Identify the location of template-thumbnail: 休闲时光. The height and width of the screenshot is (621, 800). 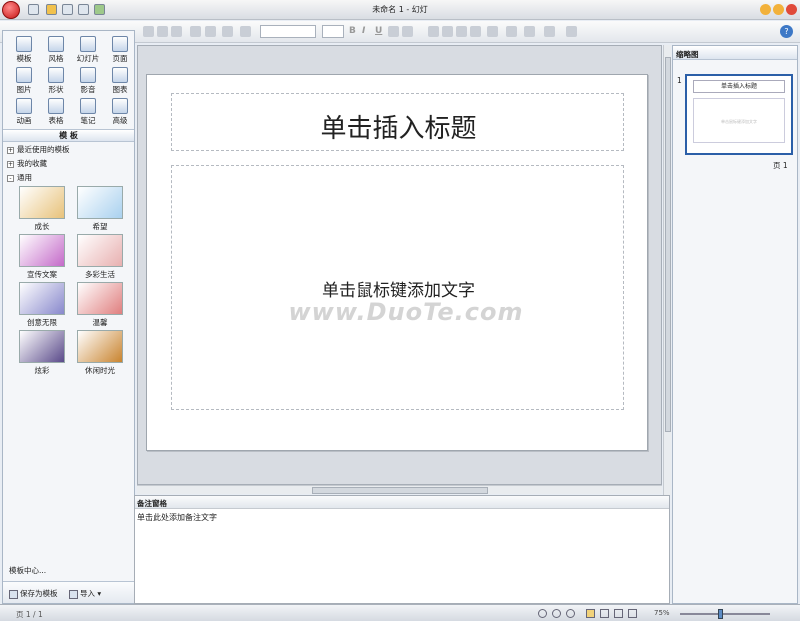
(100, 353).